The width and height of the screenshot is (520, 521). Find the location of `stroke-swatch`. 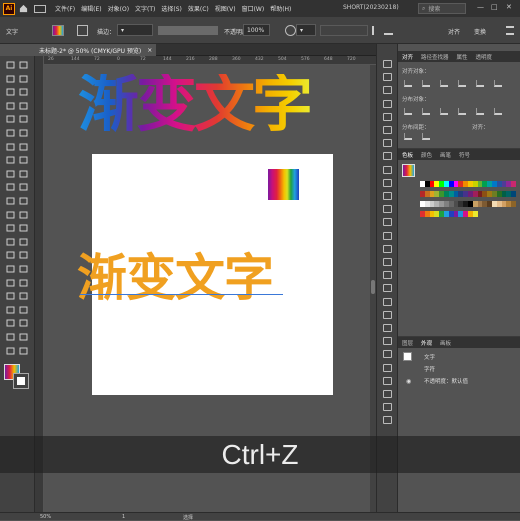

stroke-swatch is located at coordinates (82, 30).